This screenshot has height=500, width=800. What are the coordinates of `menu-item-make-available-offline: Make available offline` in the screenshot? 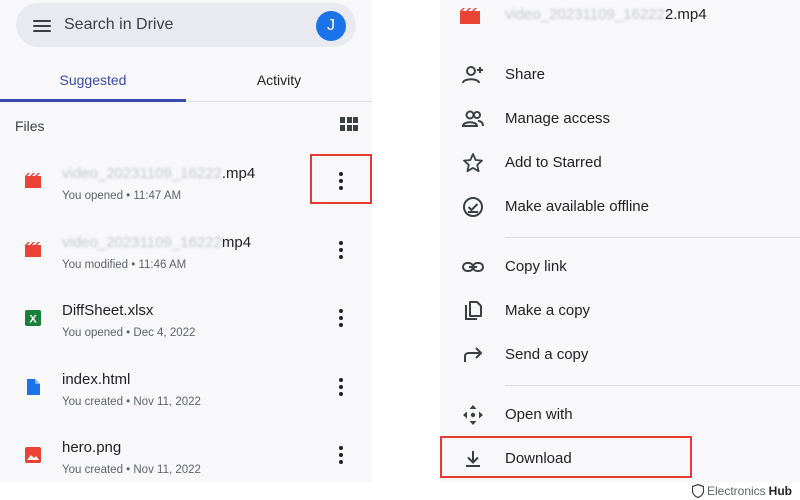 It's located at (620, 207).